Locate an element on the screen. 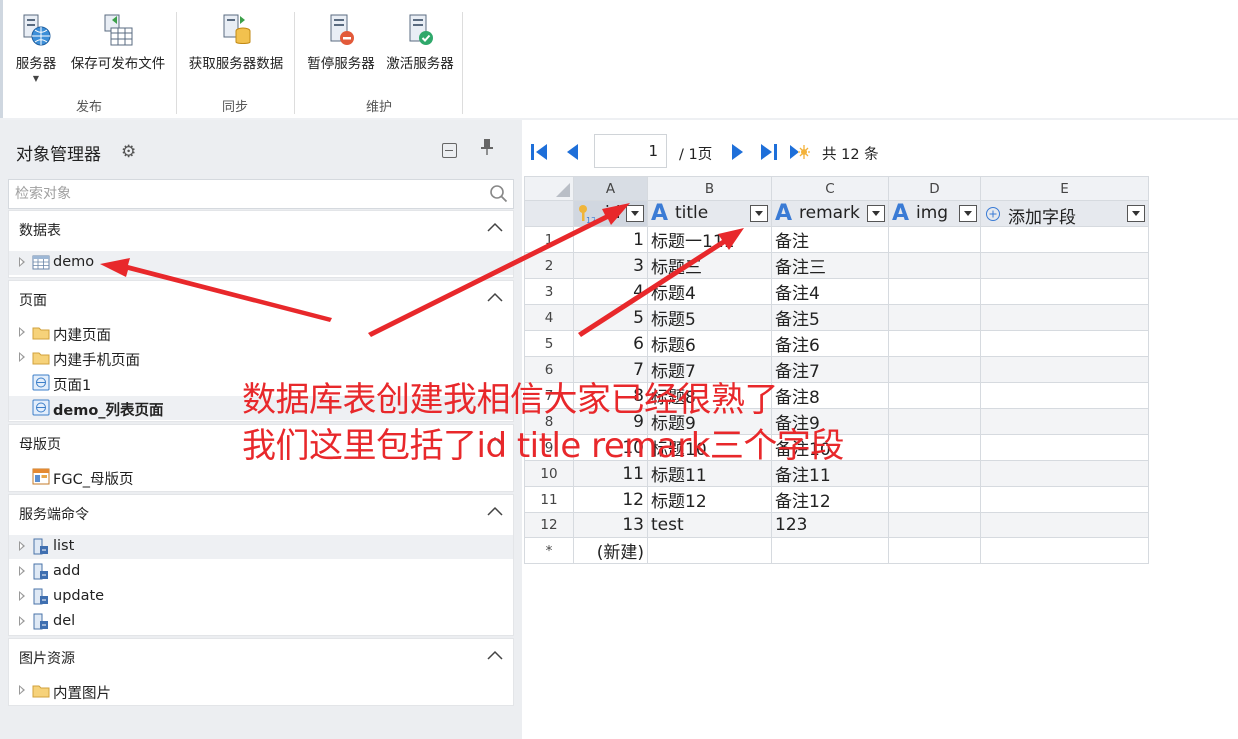 The image size is (1238, 739). column-letter: C is located at coordinates (830, 188).